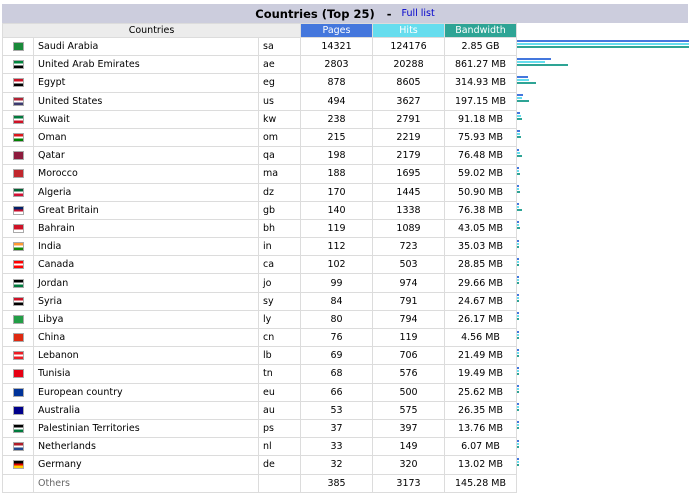 The height and width of the screenshot is (493, 690). What do you see at coordinates (409, 265) in the screenshot?
I see `hits-value: 503` at bounding box center [409, 265].